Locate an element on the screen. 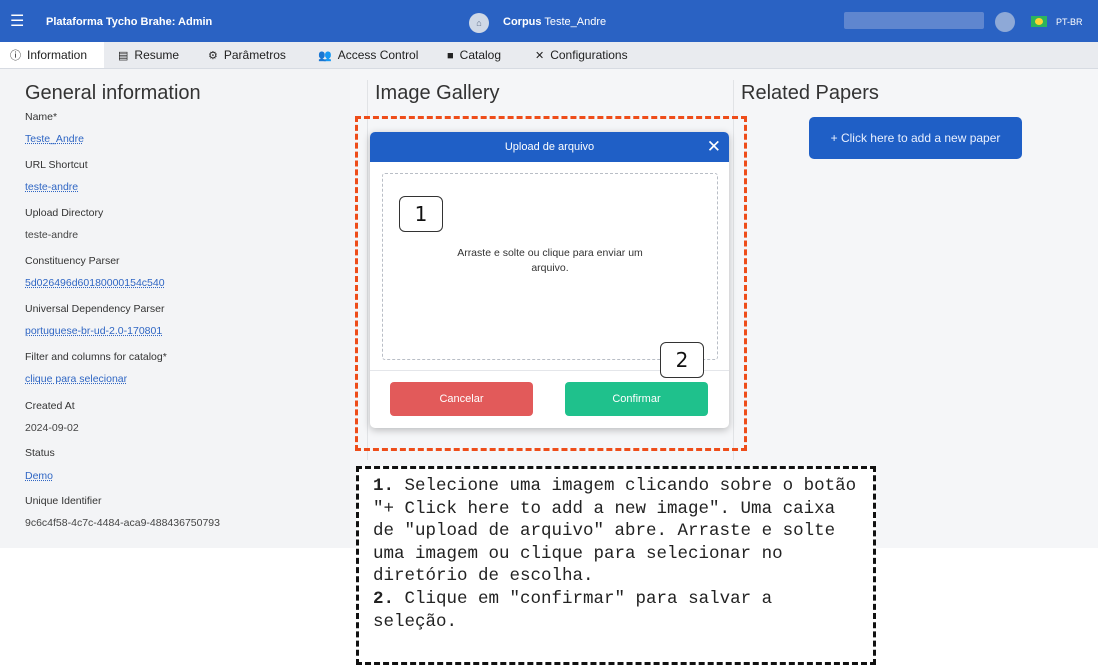  tab-resume: ▤ Resume is located at coordinates (148, 55).